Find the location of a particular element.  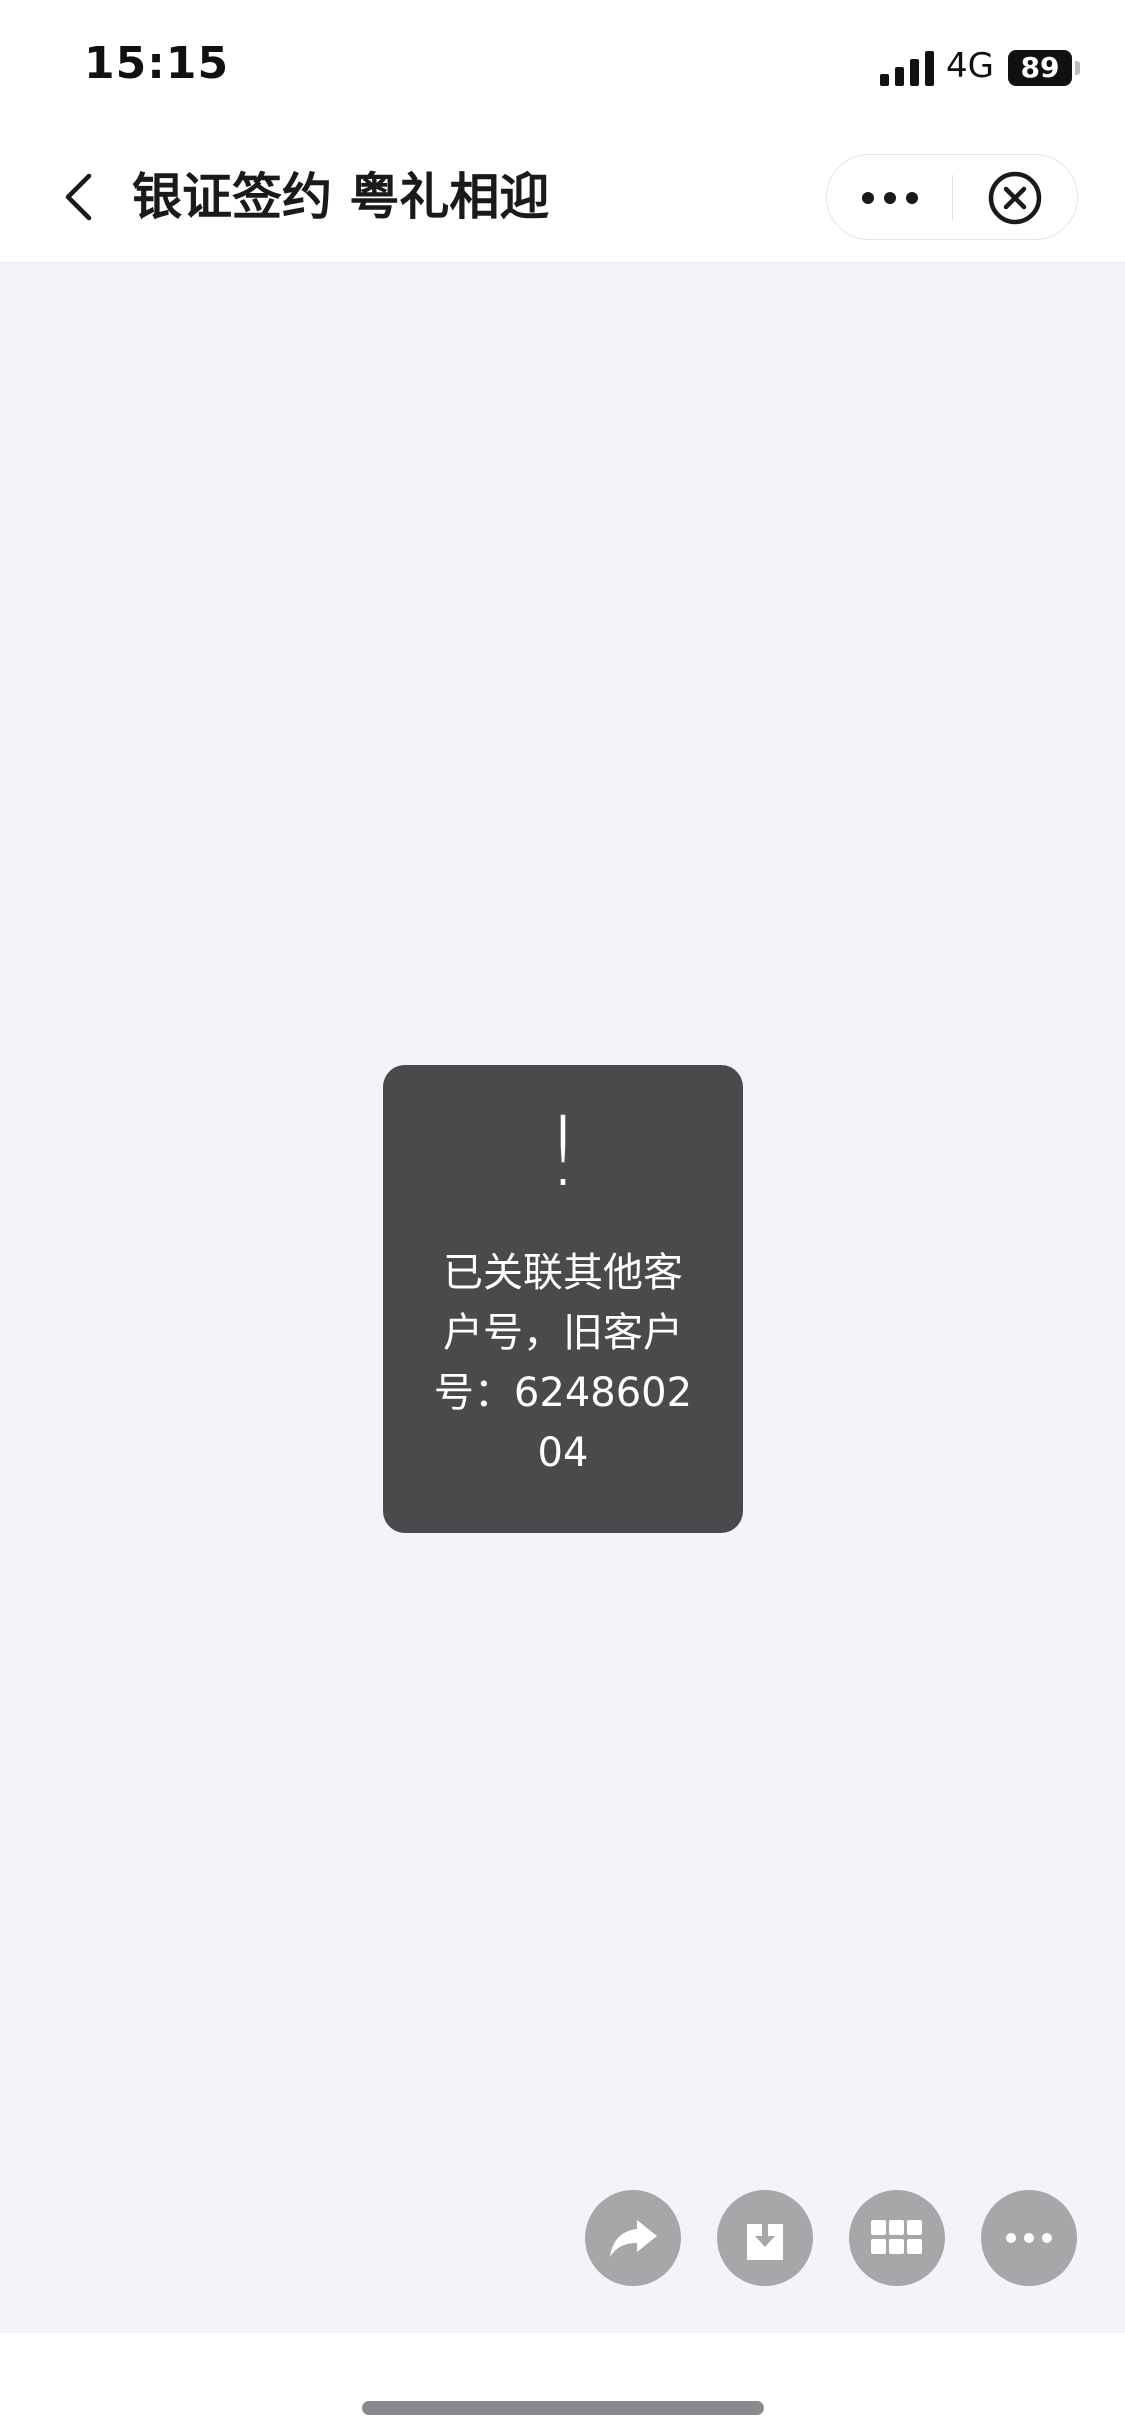

battery-level: 89 is located at coordinates (1040, 67).